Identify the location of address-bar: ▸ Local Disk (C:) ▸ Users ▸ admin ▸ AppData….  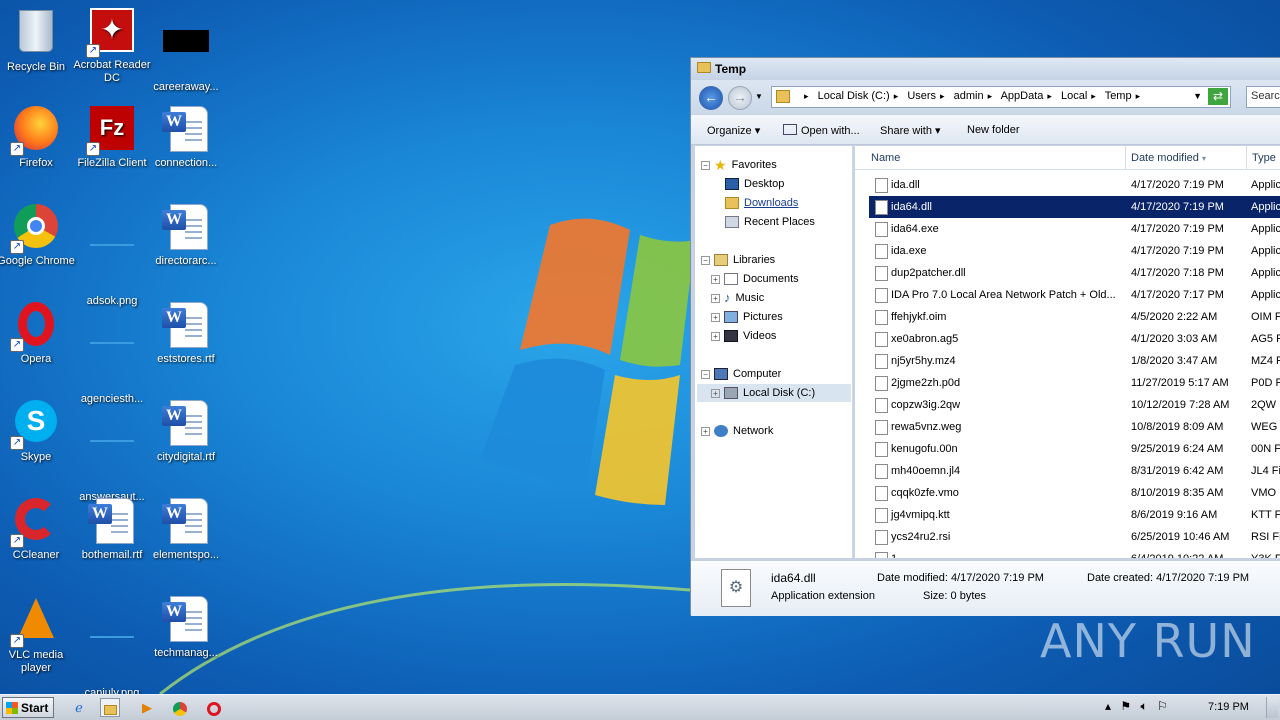
(1001, 97).